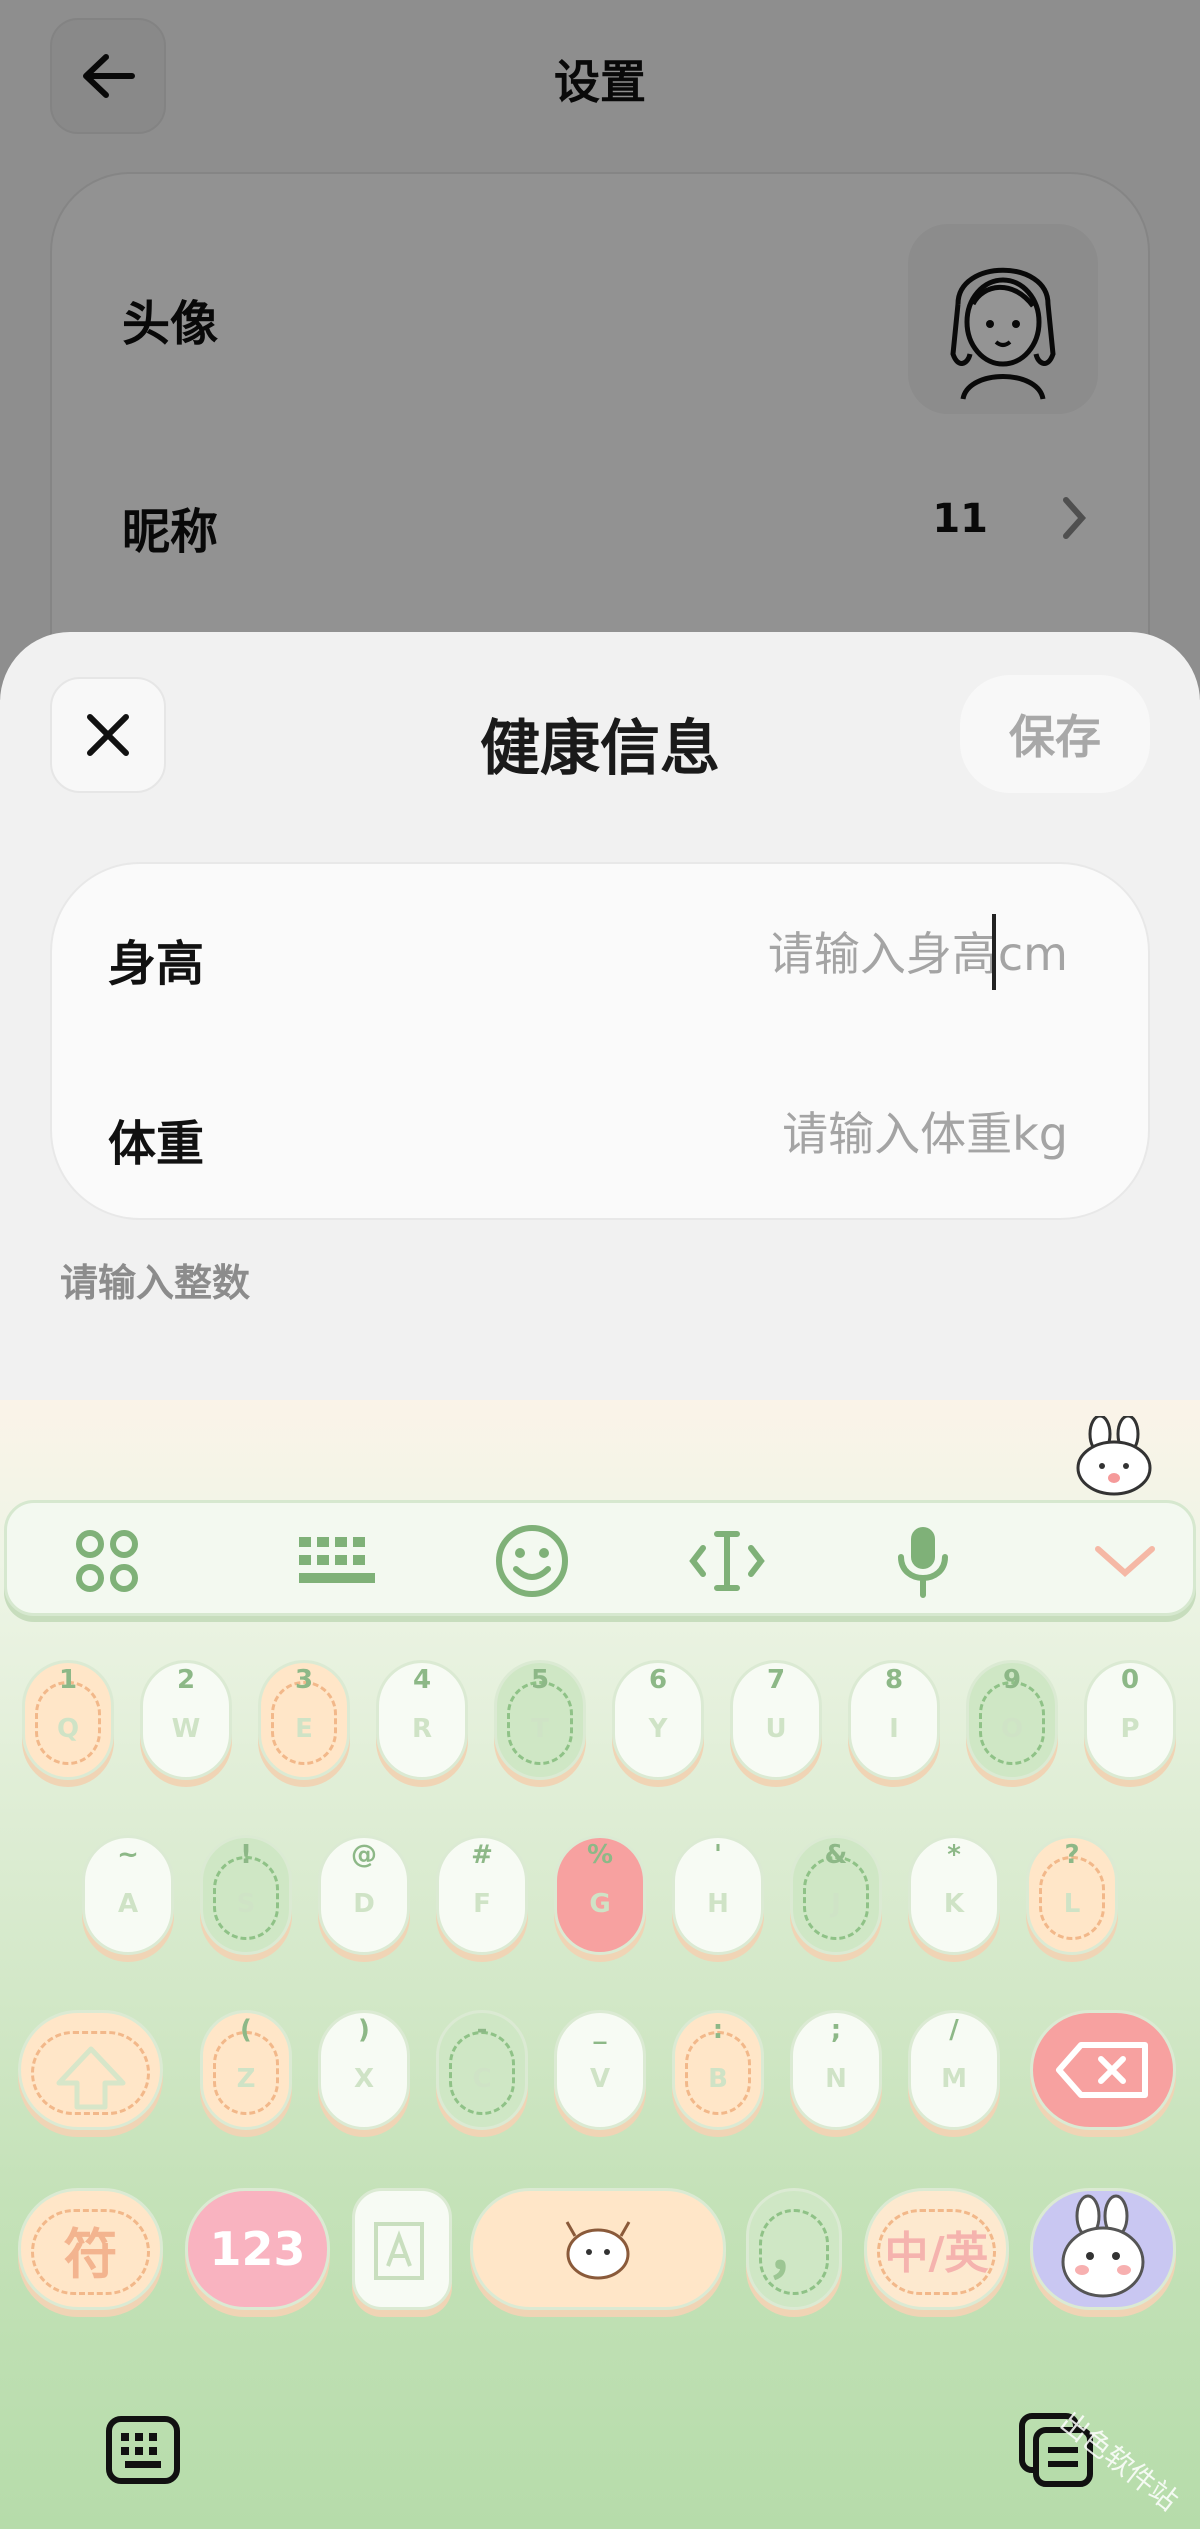 This screenshot has width=1200, height=2529. I want to click on letter-a-box-icon, so click(399, 2251).